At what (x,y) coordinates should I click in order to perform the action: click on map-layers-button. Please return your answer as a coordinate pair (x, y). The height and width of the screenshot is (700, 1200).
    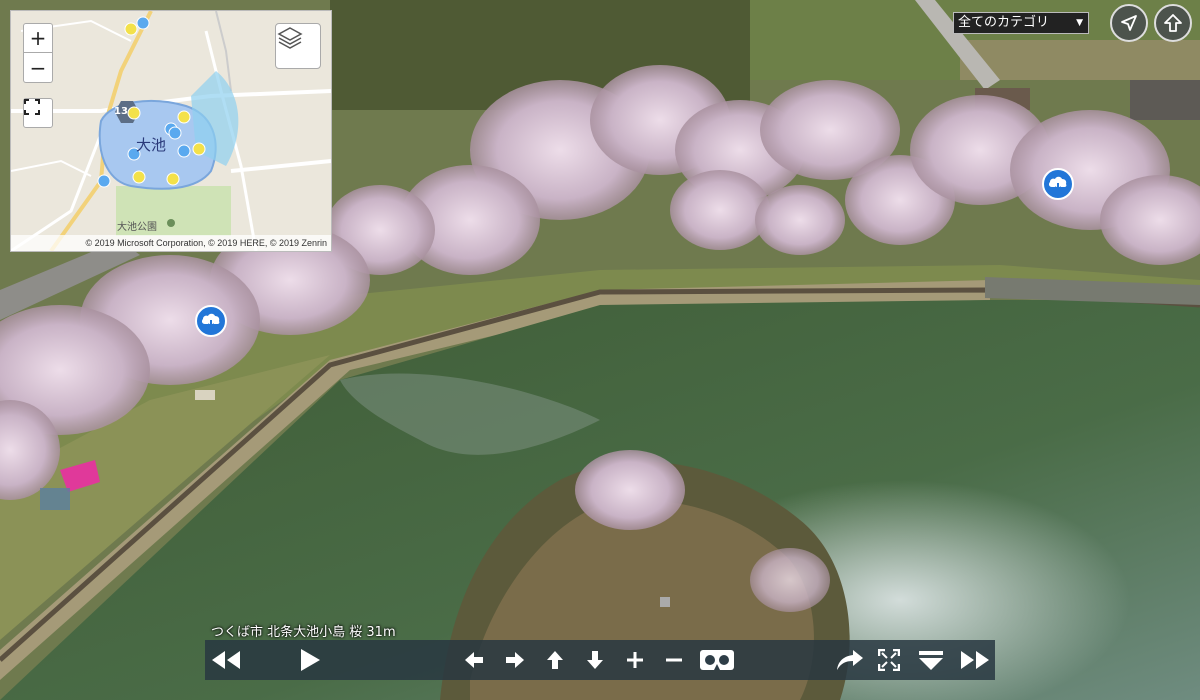
    Looking at the image, I should click on (298, 46).